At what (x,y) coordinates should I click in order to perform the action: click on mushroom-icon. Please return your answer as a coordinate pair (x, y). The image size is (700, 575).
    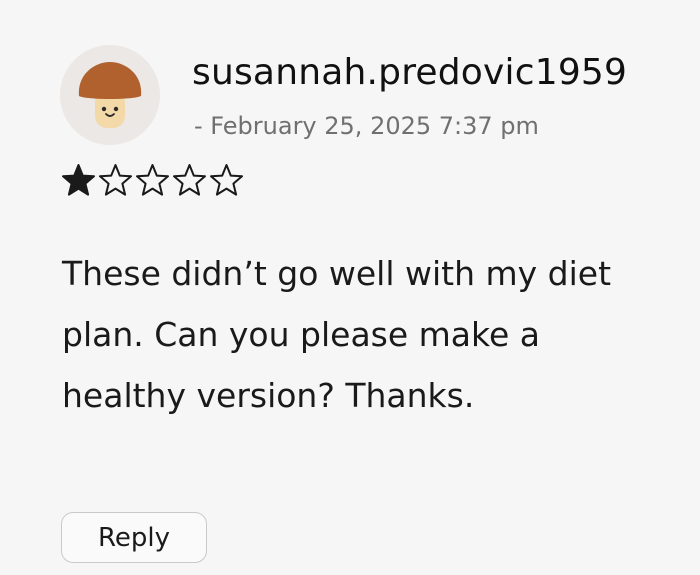
    Looking at the image, I should click on (110, 95).